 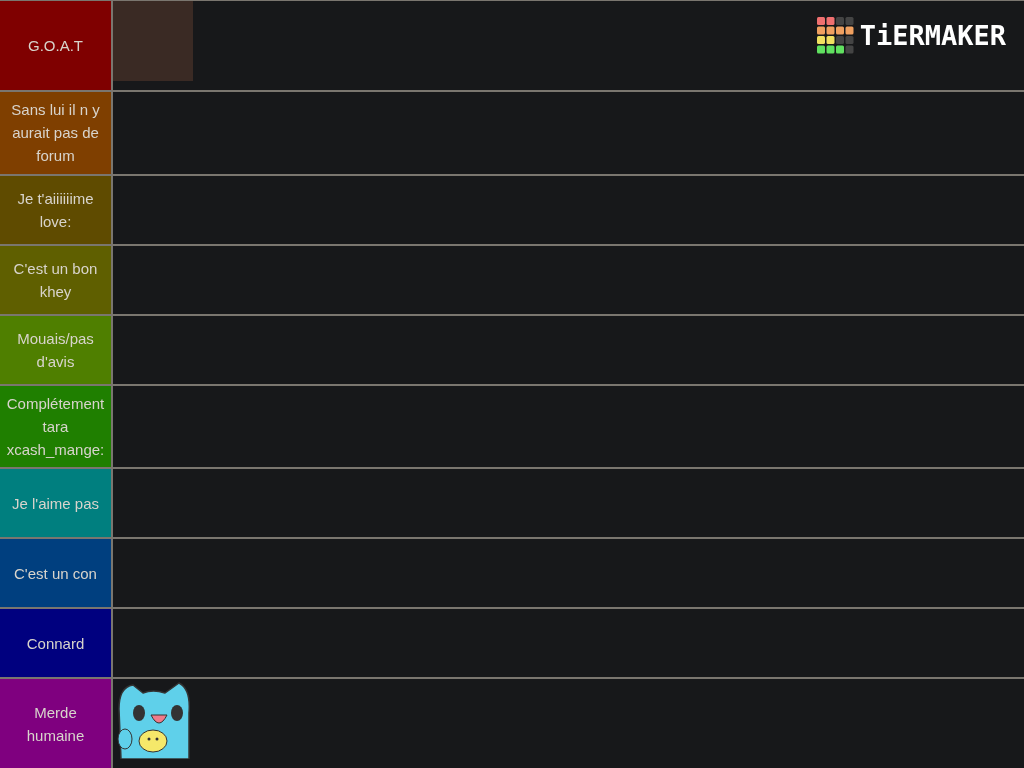 What do you see at coordinates (55, 349) in the screenshot?
I see `tier-label: Mouais/pas d'avis` at bounding box center [55, 349].